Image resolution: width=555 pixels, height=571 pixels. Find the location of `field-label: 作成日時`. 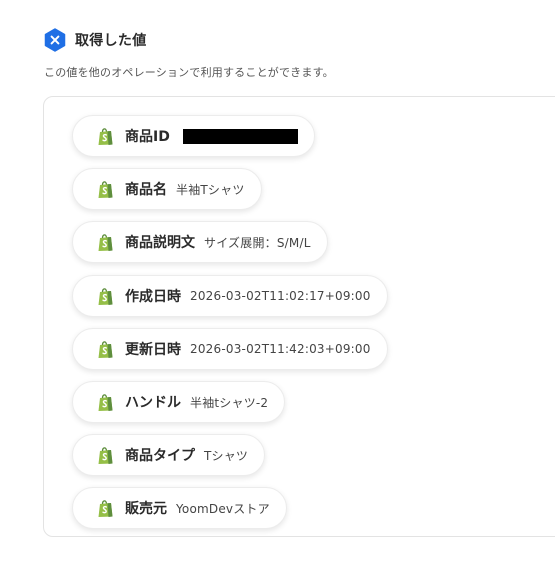

field-label: 作成日時 is located at coordinates (153, 297).